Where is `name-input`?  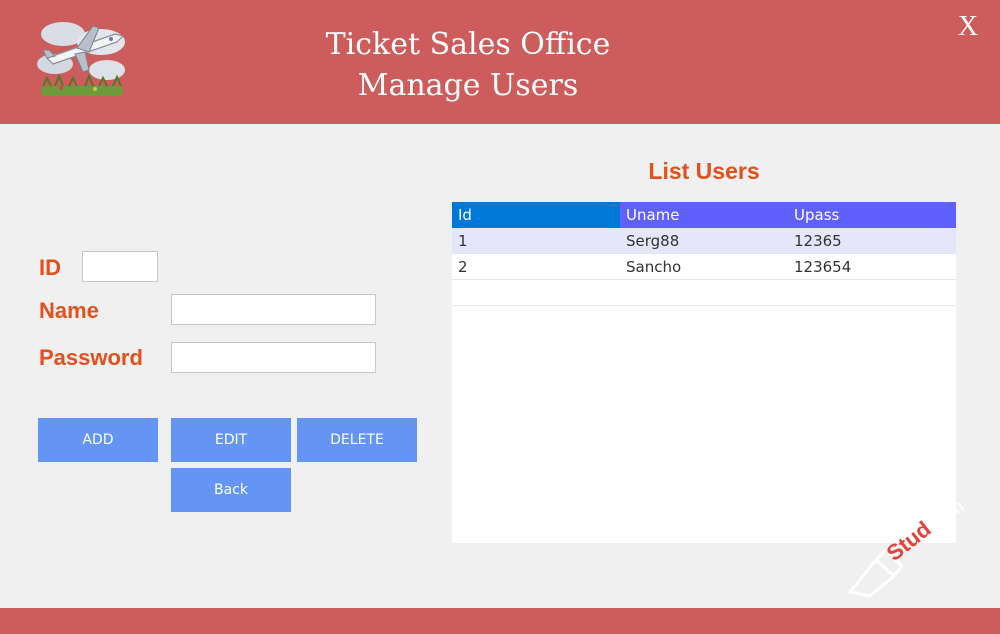
name-input is located at coordinates (273, 309).